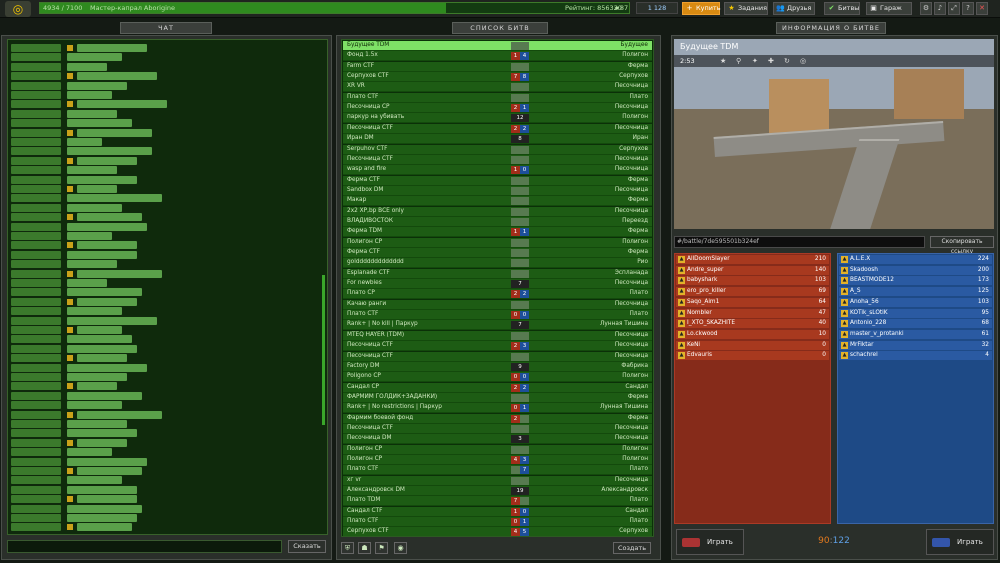 The image size is (1000, 563). Describe the element at coordinates (752, 345) in the screenshot. I see `player-row: ▲ KeNi 0` at that location.